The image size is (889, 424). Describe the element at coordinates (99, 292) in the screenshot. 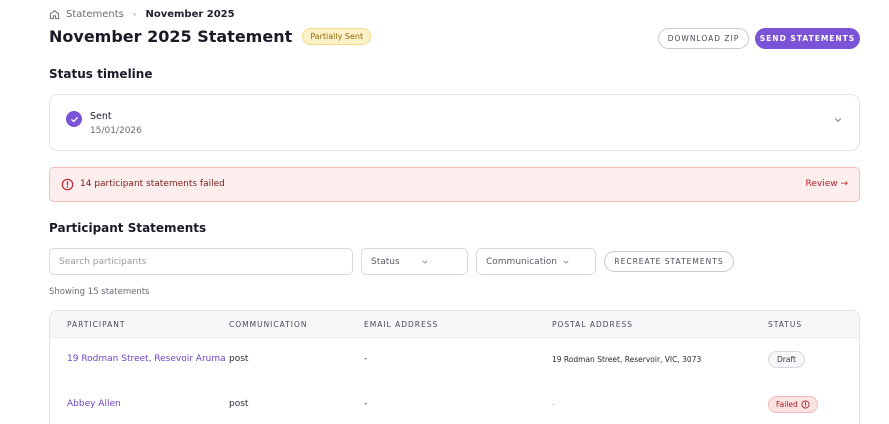

I see `statements-count: Showing 15 statements` at that location.